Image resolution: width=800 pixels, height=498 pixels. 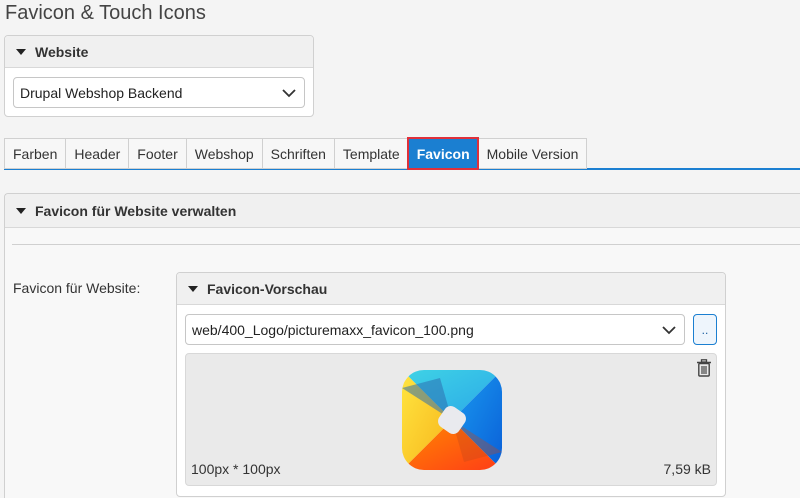 I want to click on tab-webshop: Webshop, so click(x=223, y=153).